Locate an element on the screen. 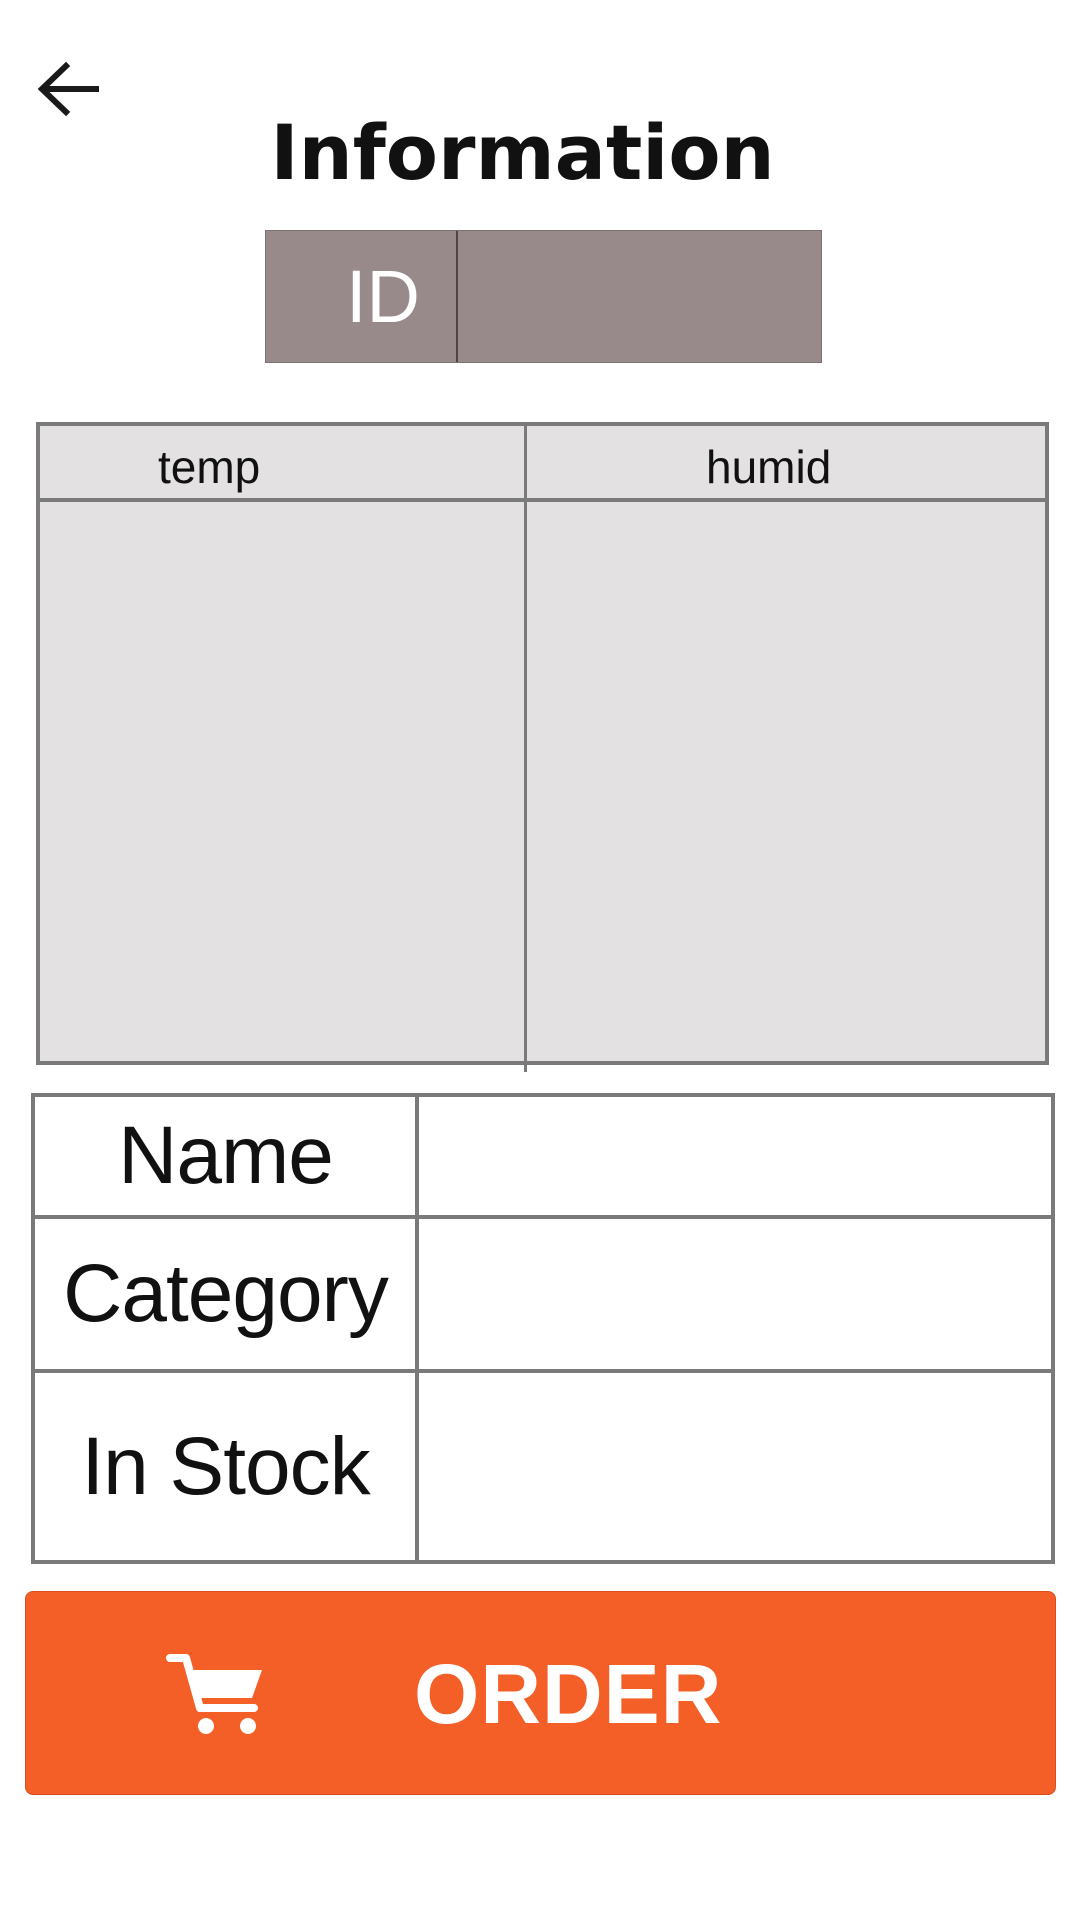 The height and width of the screenshot is (1920, 1080). category-label: Category is located at coordinates (226, 1293).